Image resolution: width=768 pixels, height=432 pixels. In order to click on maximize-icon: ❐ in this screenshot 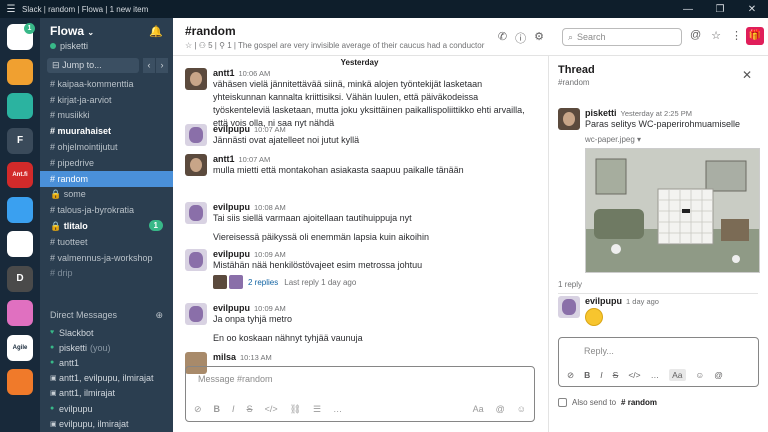, I will do `click(720, 9)`.